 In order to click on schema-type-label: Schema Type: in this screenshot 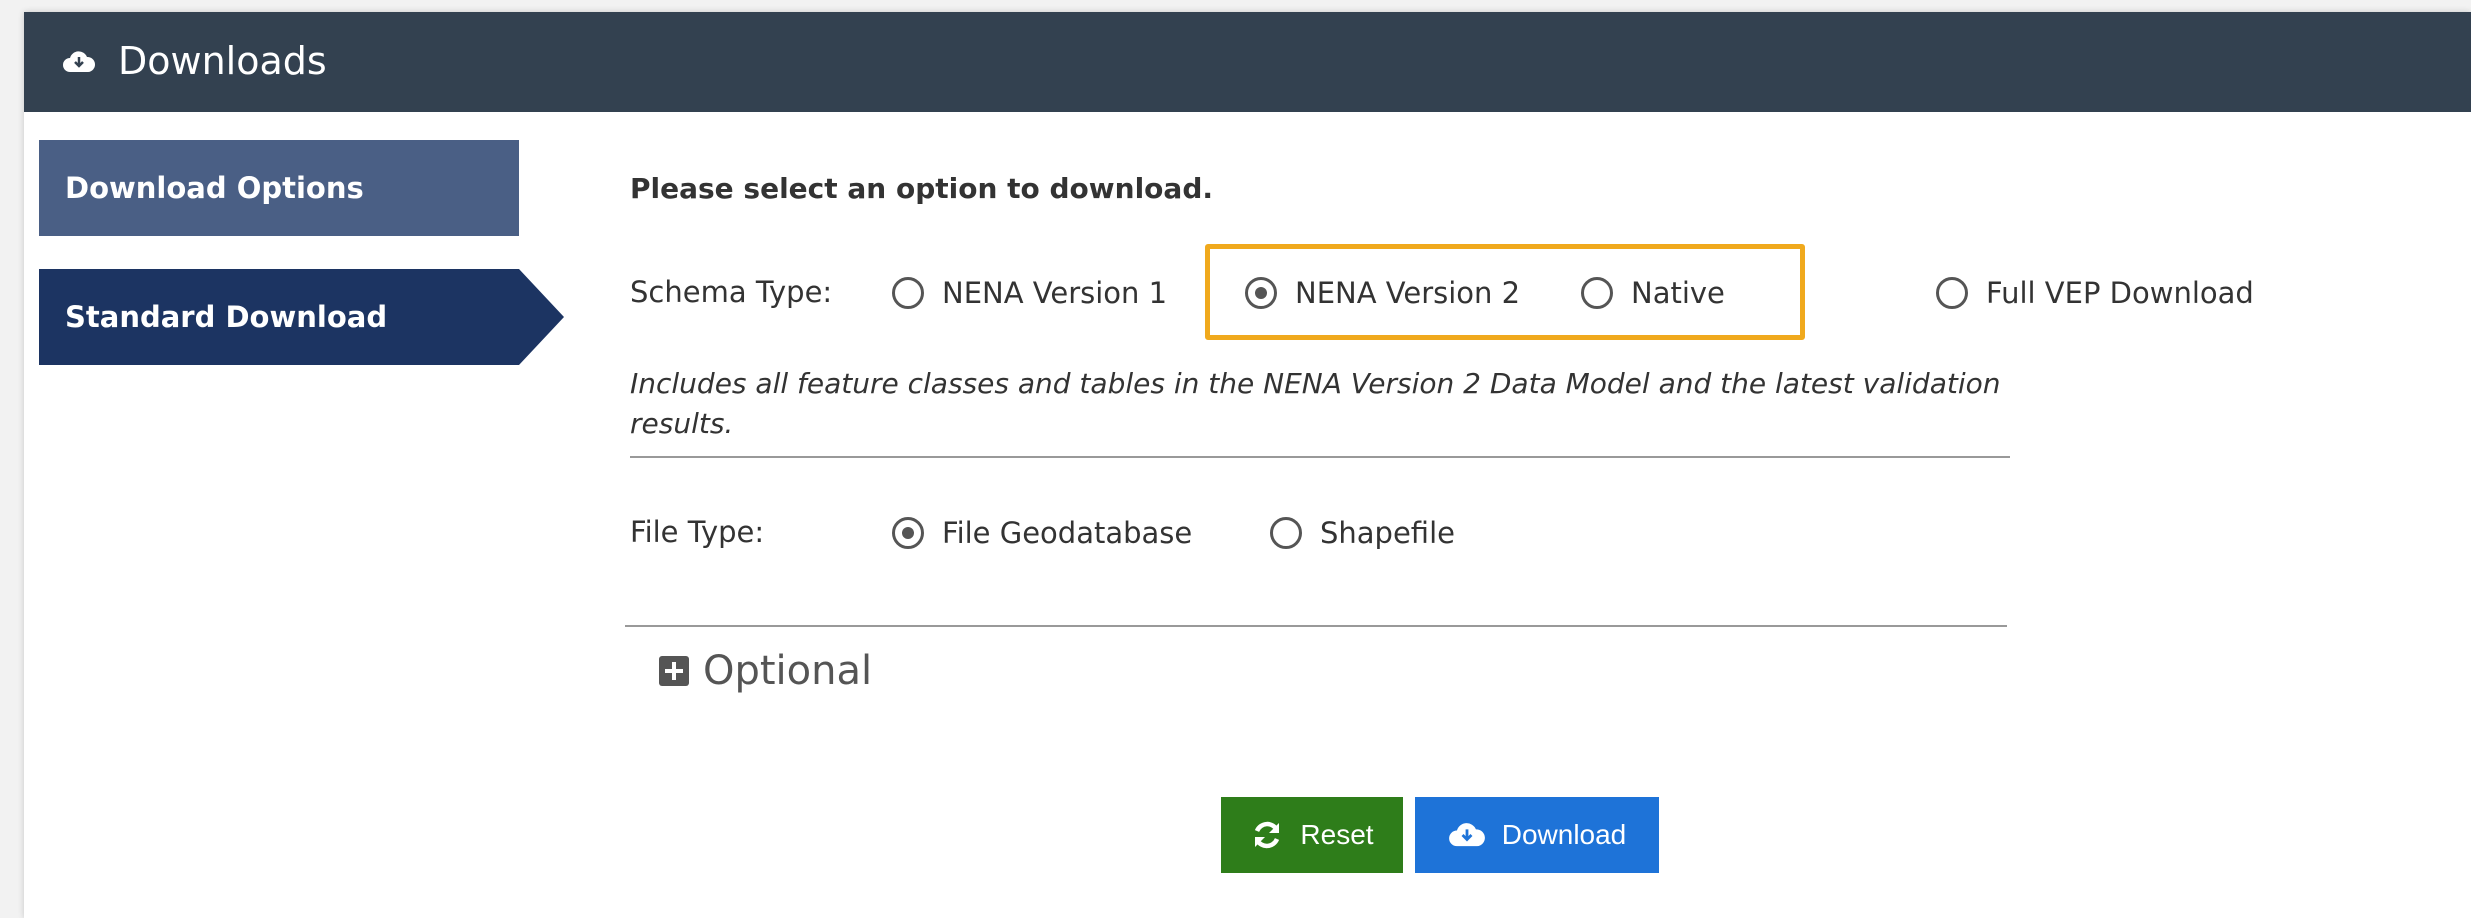, I will do `click(731, 292)`.